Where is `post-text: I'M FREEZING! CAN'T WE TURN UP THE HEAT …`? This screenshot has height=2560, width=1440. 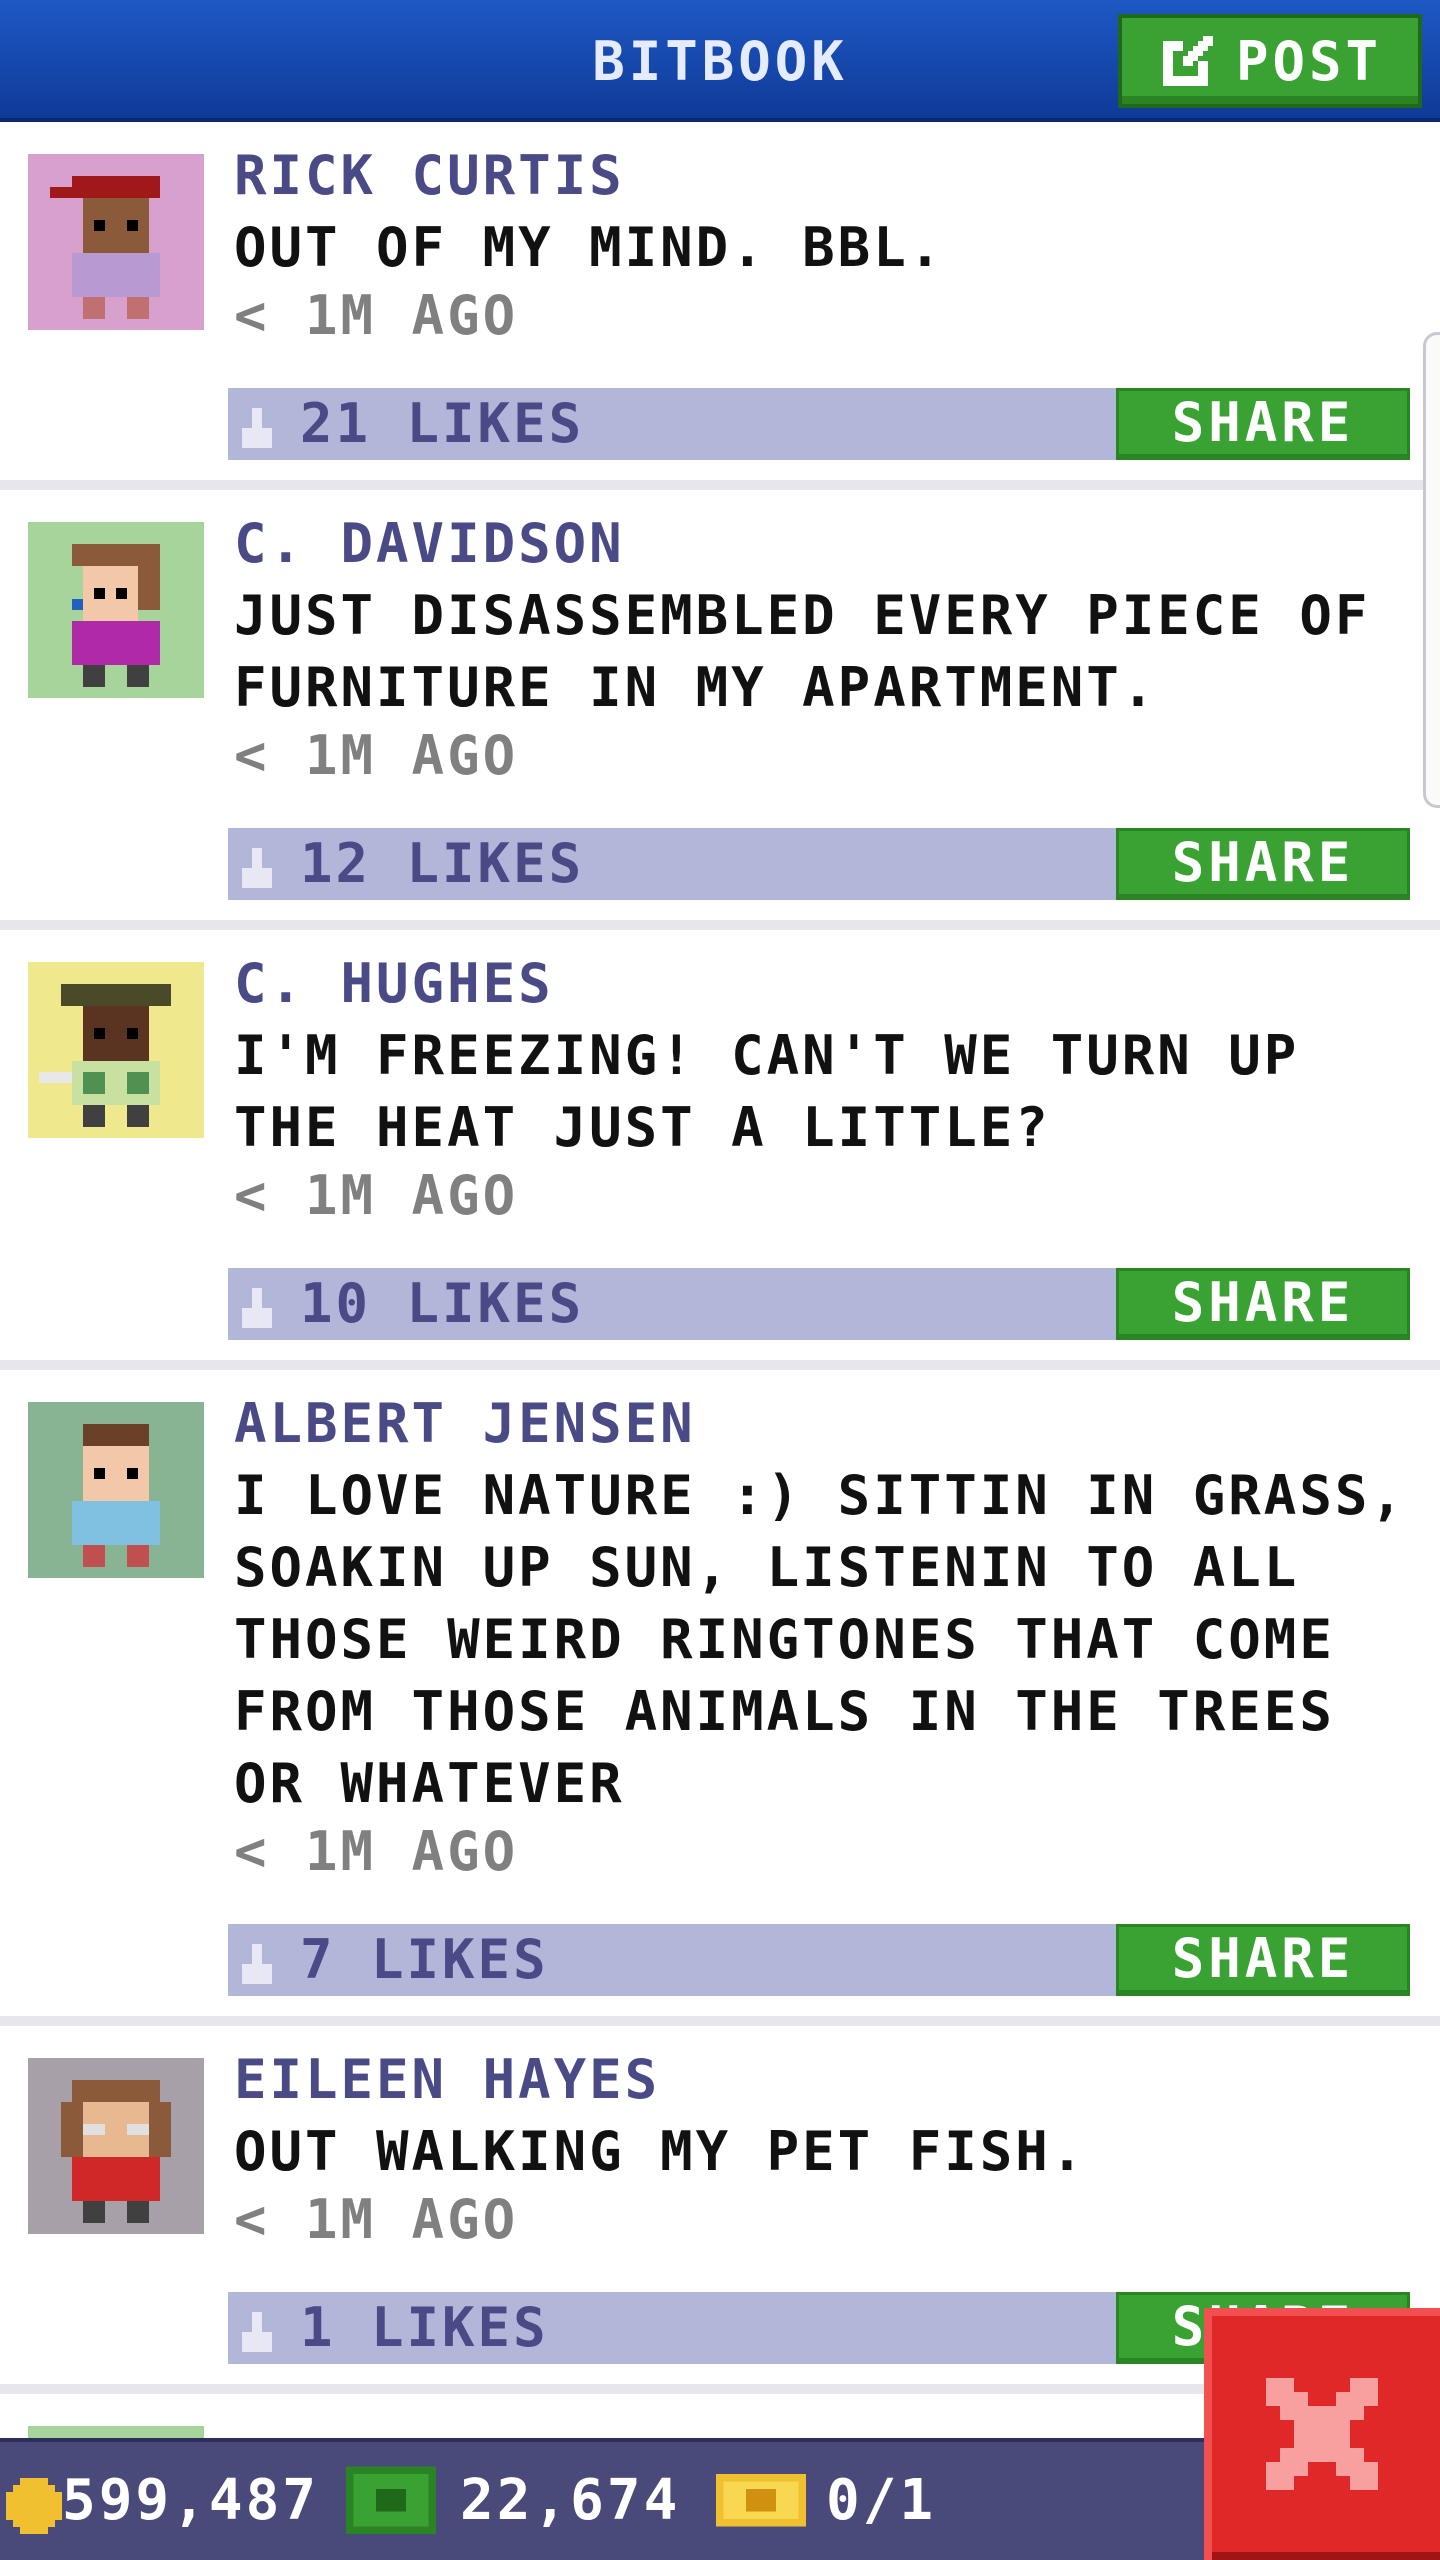
post-text: I'M FREEZING! CAN'T WE TURN UP THE HEAT … is located at coordinates (767, 1091).